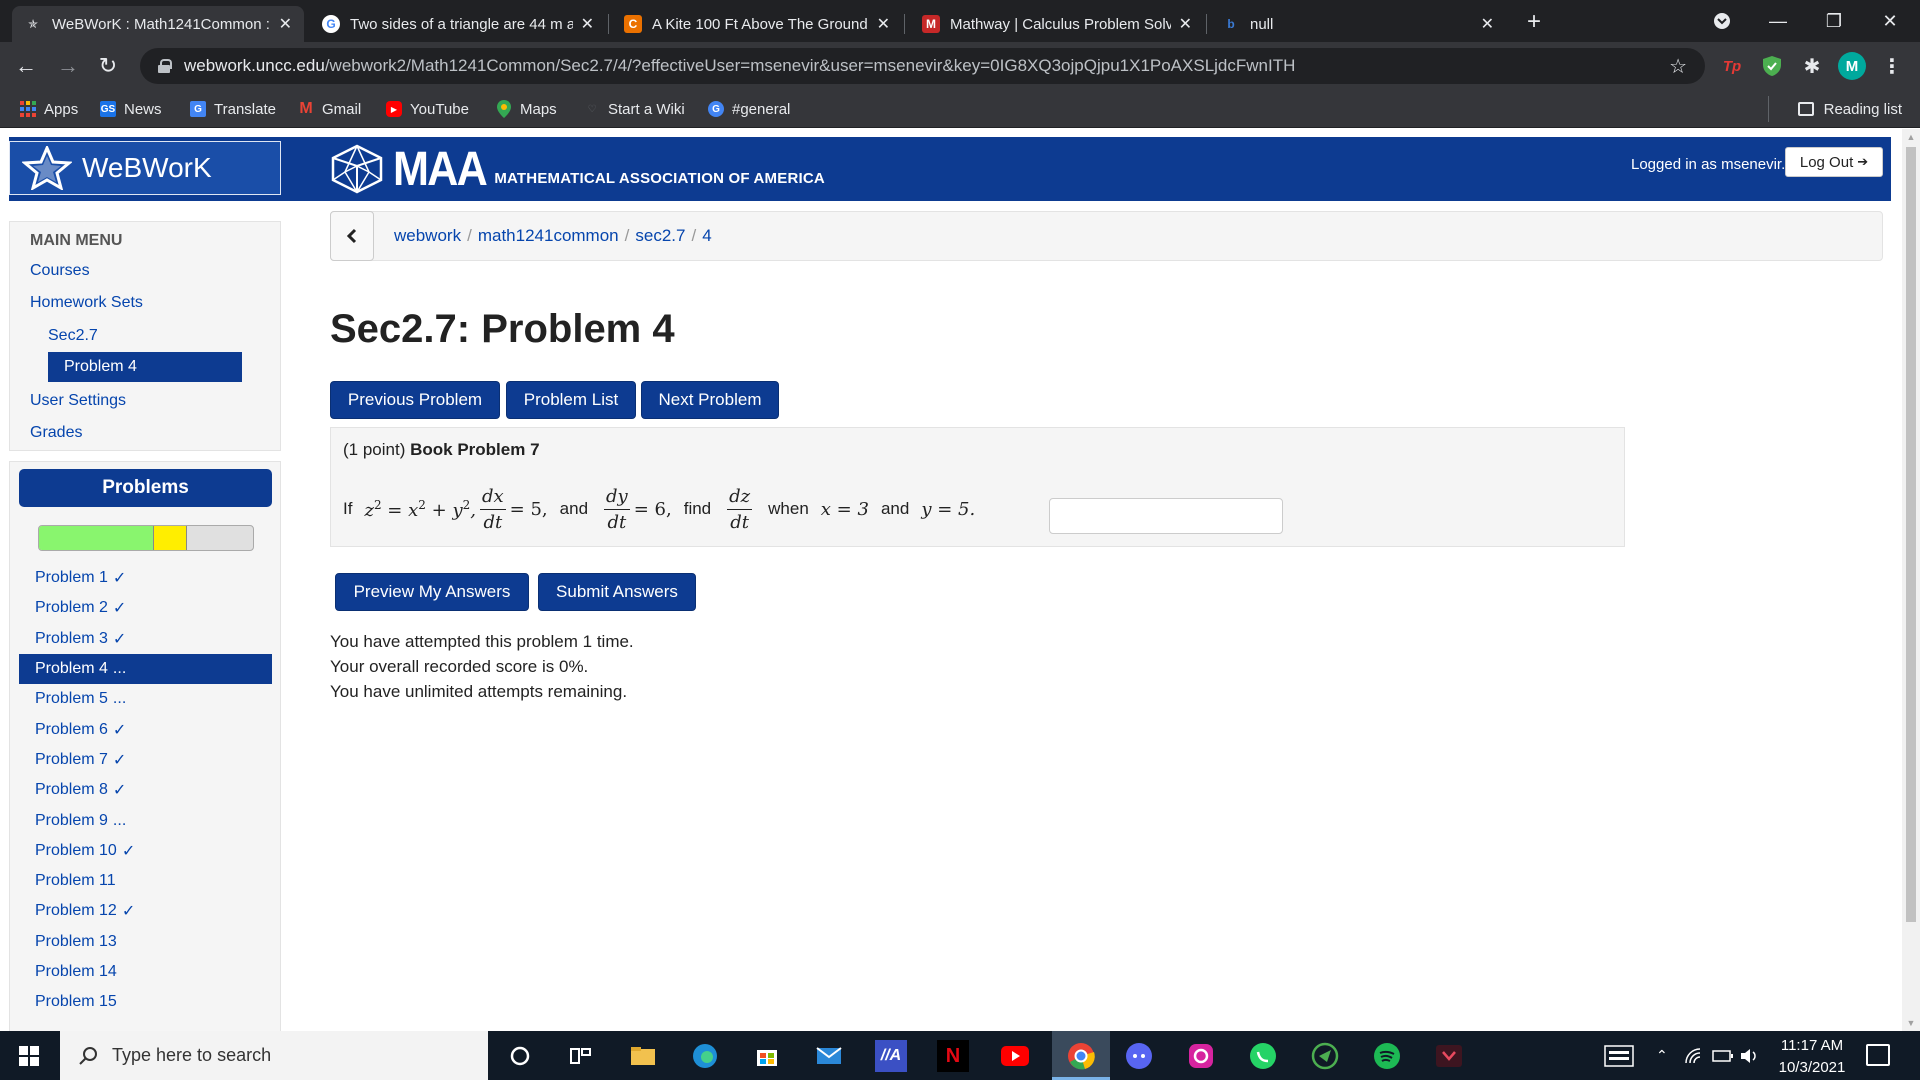  Describe the element at coordinates (145, 972) in the screenshot. I see `problem-list-item: Problem 14` at that location.